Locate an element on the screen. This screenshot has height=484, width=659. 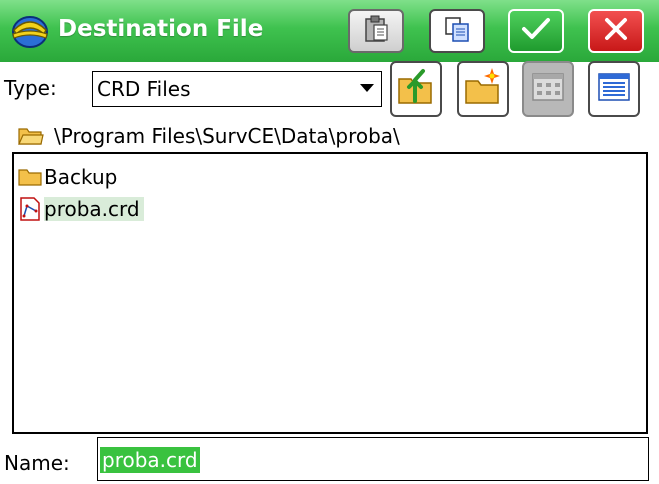
new-folder-icon is located at coordinates (483, 89).